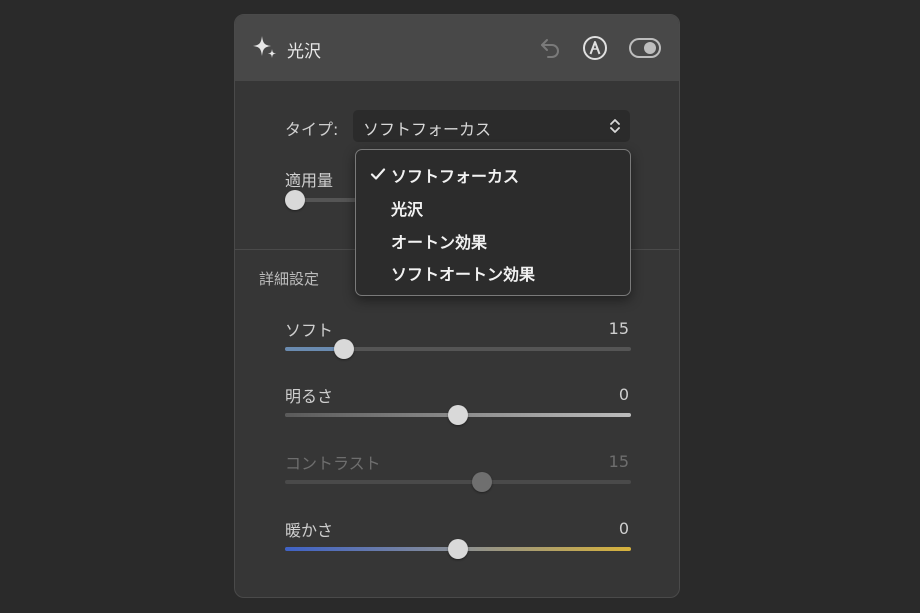 The height and width of the screenshot is (613, 920). I want to click on brightness-slider, so click(458, 415).